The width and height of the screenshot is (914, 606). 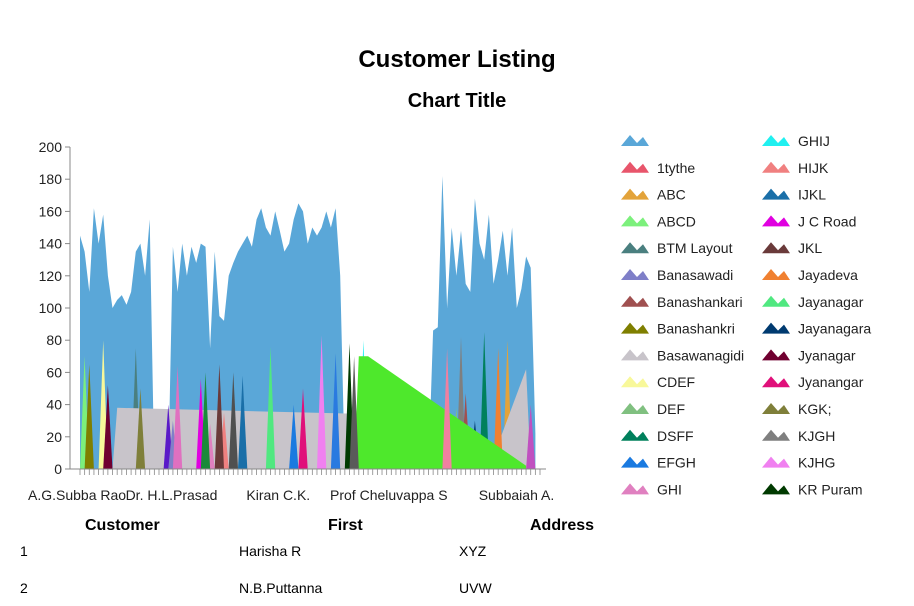 I want to click on y-tick-label: 80, so click(x=54, y=340).